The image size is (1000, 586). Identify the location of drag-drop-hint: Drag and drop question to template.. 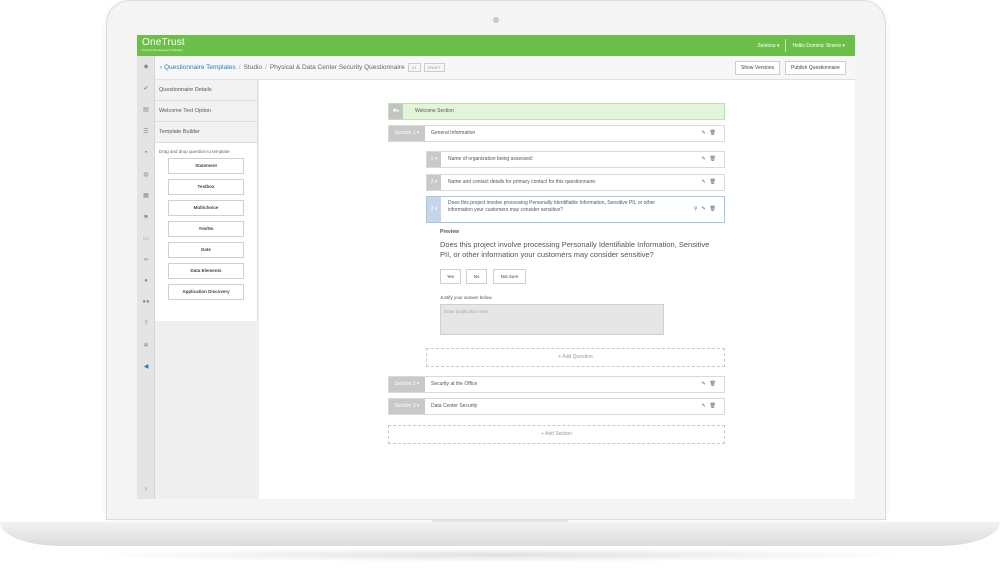
(195, 151).